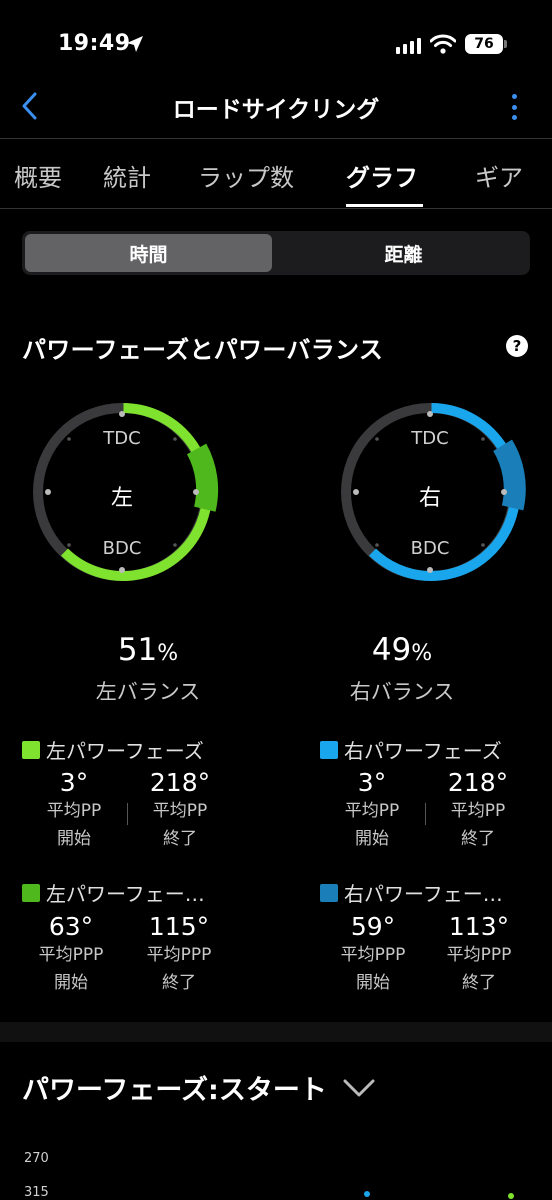  What do you see at coordinates (429, 498) in the screenshot?
I see `right-side-label: 右` at bounding box center [429, 498].